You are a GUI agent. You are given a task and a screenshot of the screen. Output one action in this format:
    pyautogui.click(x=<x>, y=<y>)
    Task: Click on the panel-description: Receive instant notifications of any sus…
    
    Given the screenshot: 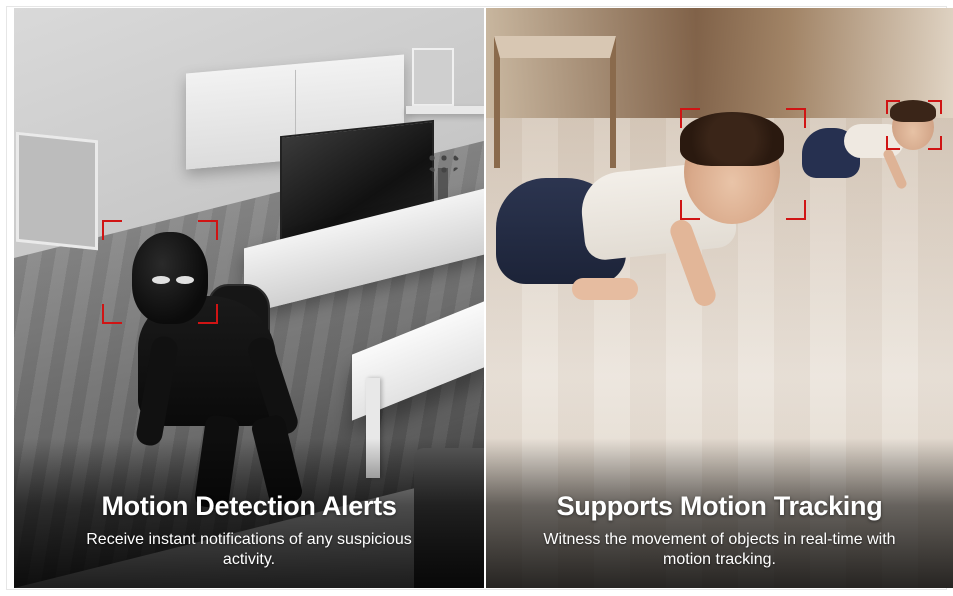 What is the action you would take?
    pyautogui.click(x=249, y=549)
    